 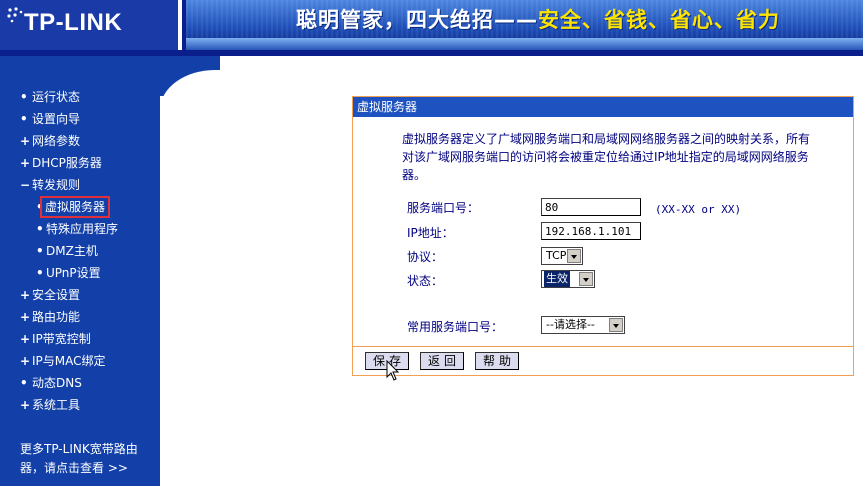 I want to click on sidebar-item-running-status: • 运行状态, so click(x=80, y=97).